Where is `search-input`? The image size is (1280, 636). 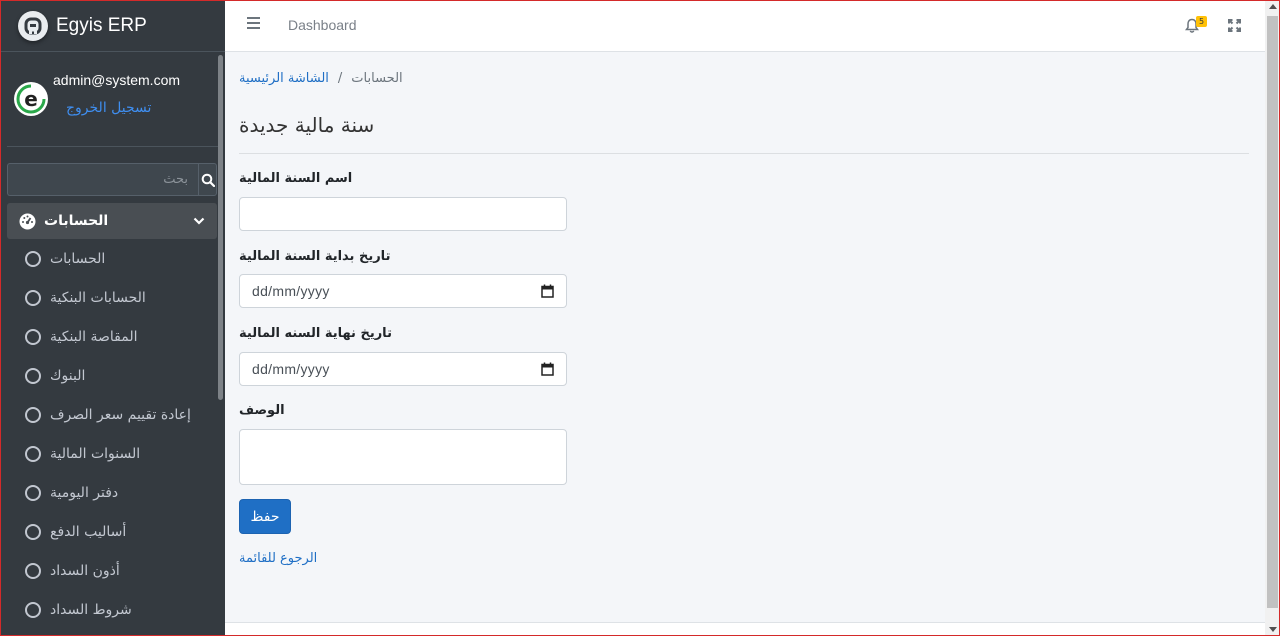 search-input is located at coordinates (102, 179).